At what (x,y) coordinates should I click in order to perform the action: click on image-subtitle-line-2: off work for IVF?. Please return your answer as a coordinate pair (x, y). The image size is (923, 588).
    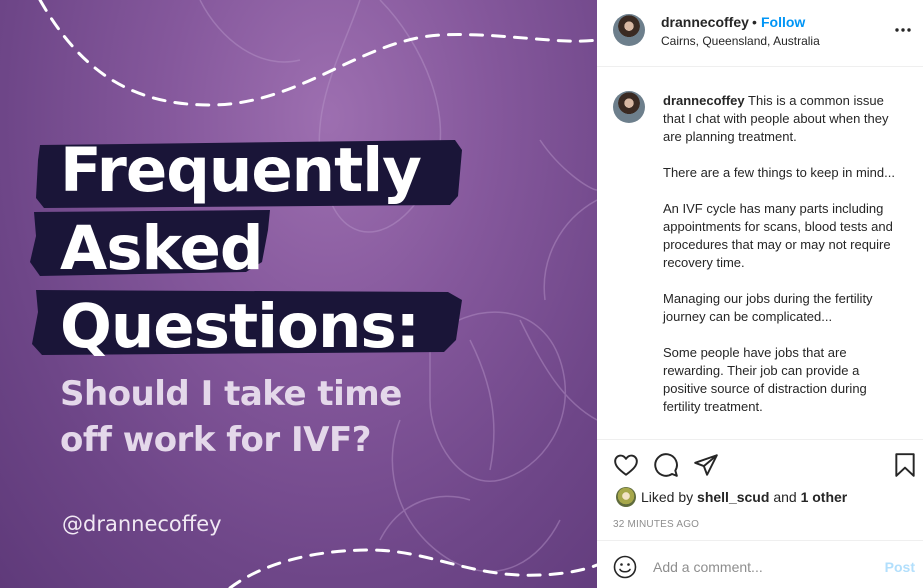
    Looking at the image, I should click on (215, 440).